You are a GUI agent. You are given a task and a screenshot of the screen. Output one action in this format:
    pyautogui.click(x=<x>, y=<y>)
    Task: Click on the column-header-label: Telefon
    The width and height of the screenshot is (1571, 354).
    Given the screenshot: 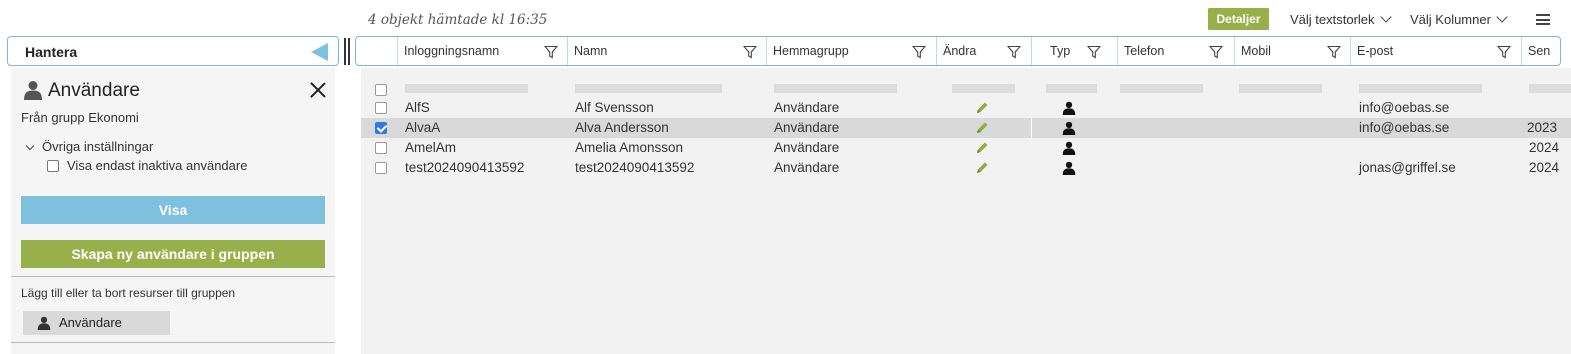 What is the action you would take?
    pyautogui.click(x=1144, y=51)
    